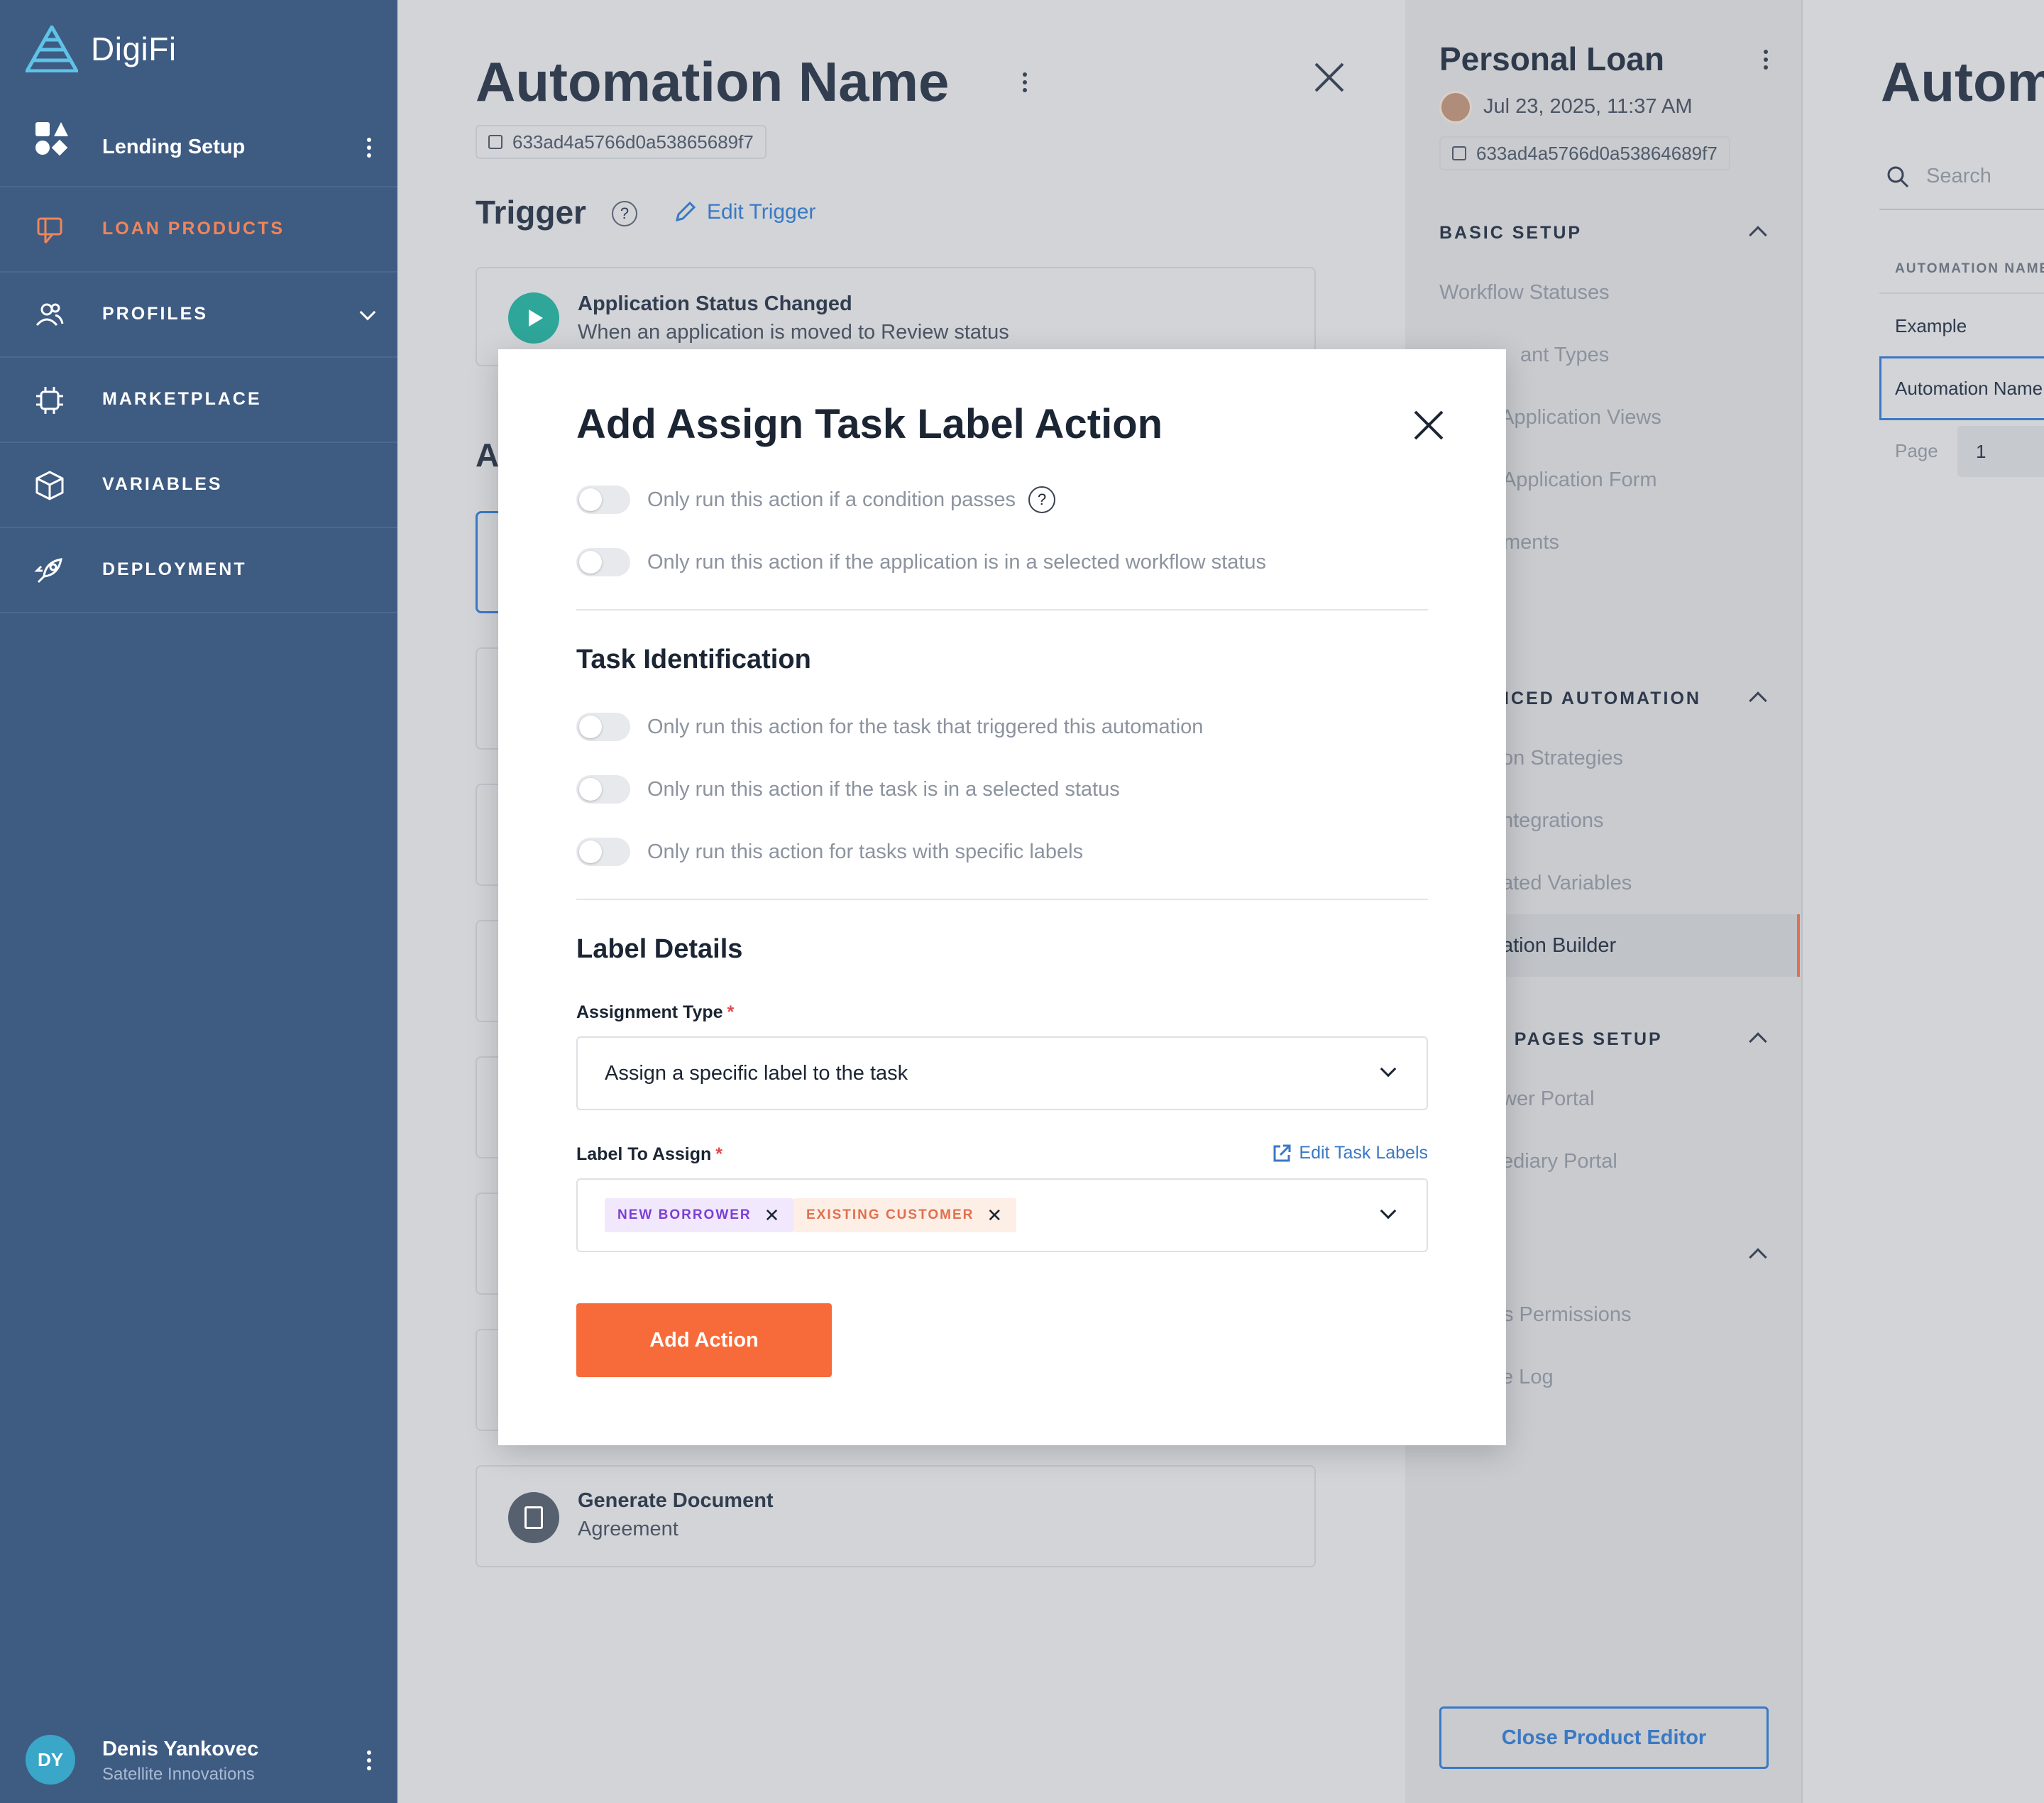 This screenshot has width=2044, height=1803. I want to click on nav-loan-products: LOAN PRODUCTS, so click(199, 230).